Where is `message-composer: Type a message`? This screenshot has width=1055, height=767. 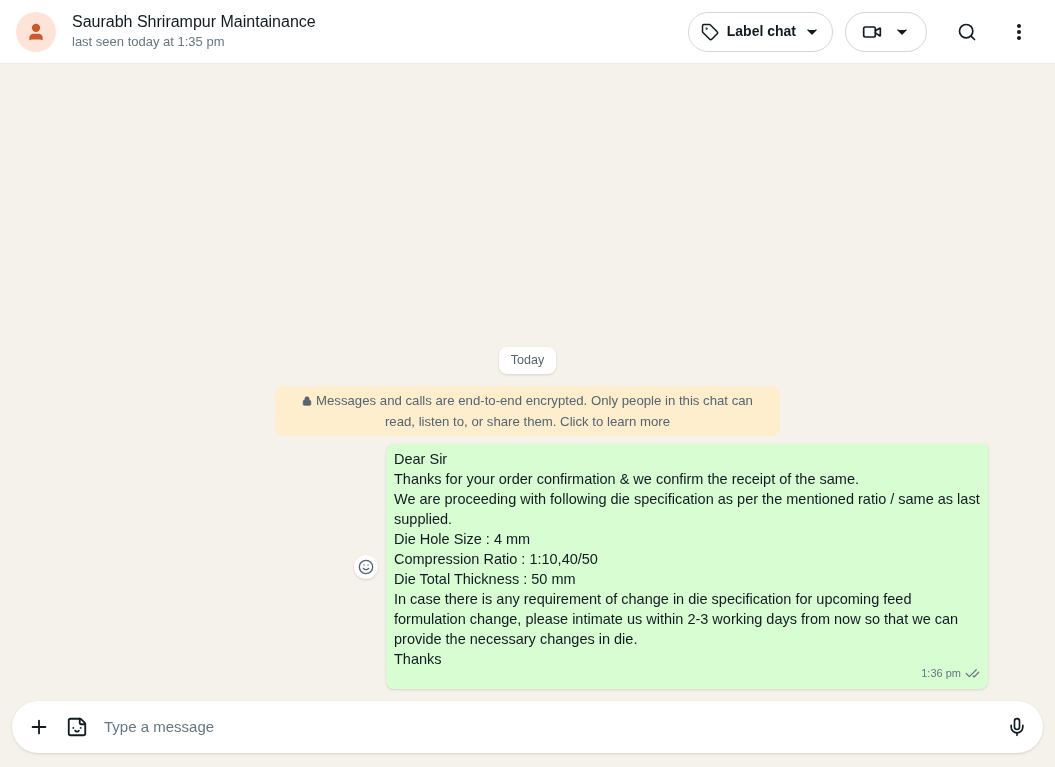 message-composer: Type a message is located at coordinates (527, 727).